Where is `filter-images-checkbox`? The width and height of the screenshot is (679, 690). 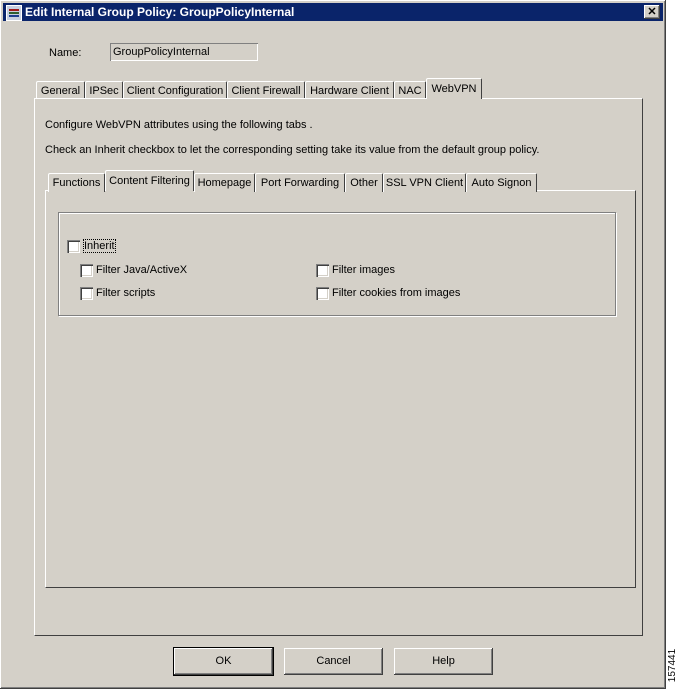 filter-images-checkbox is located at coordinates (322, 270).